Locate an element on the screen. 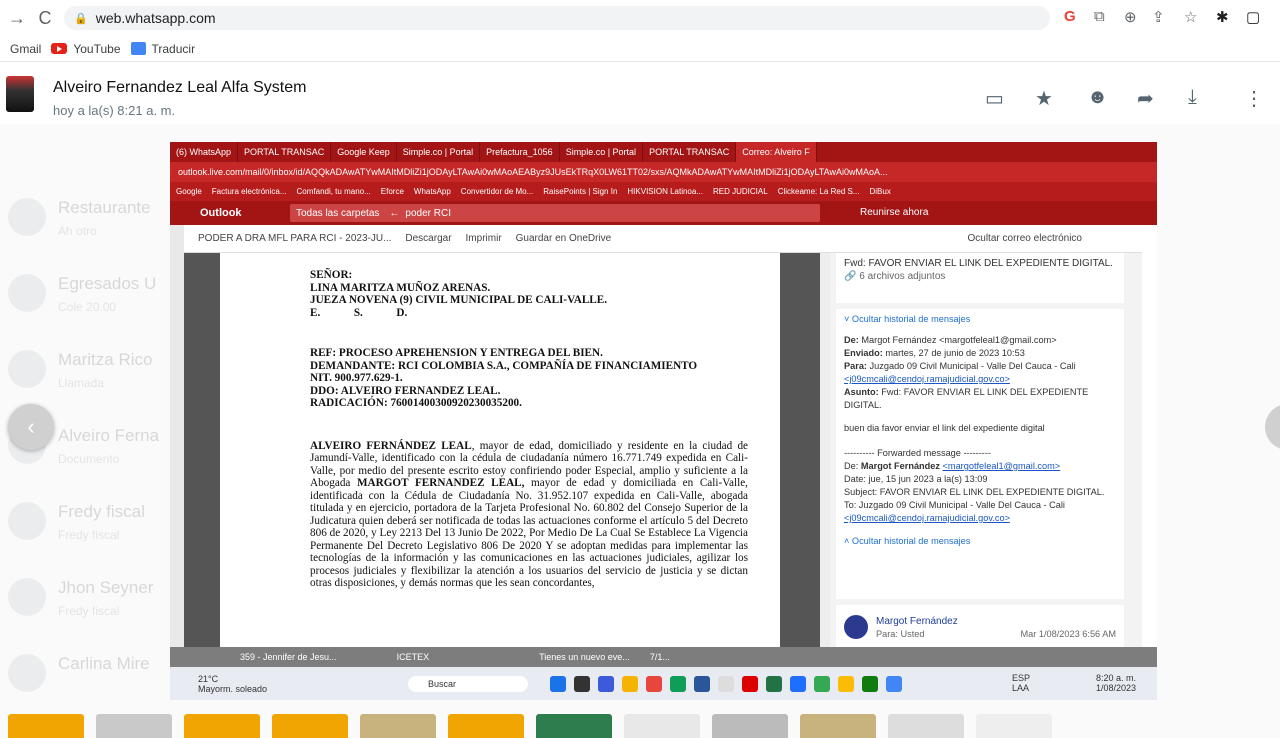  hide-mail-label: Ocultar correo electrónico is located at coordinates (1025, 238).